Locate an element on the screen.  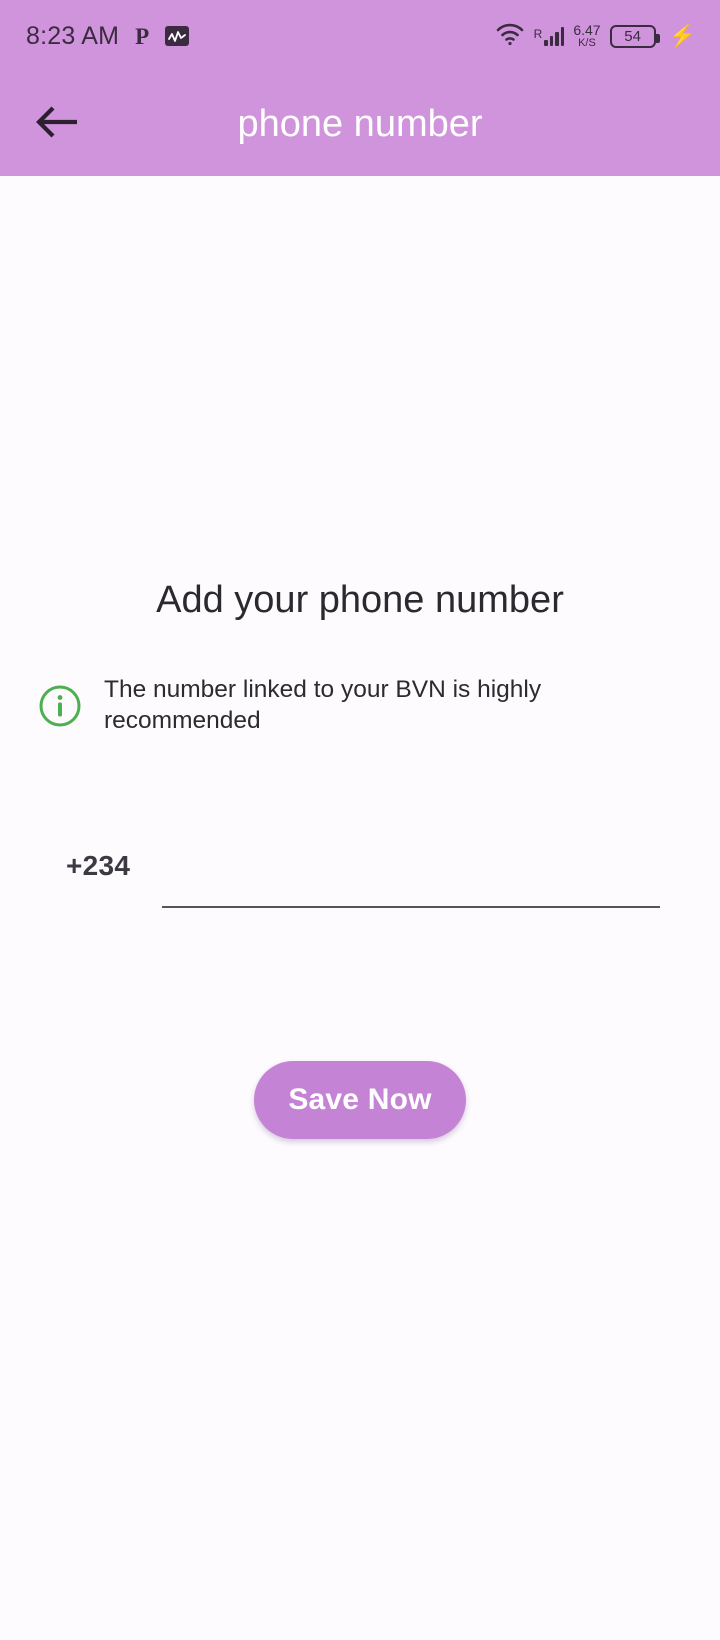
save-now-button: Save Now is located at coordinates (360, 1100).